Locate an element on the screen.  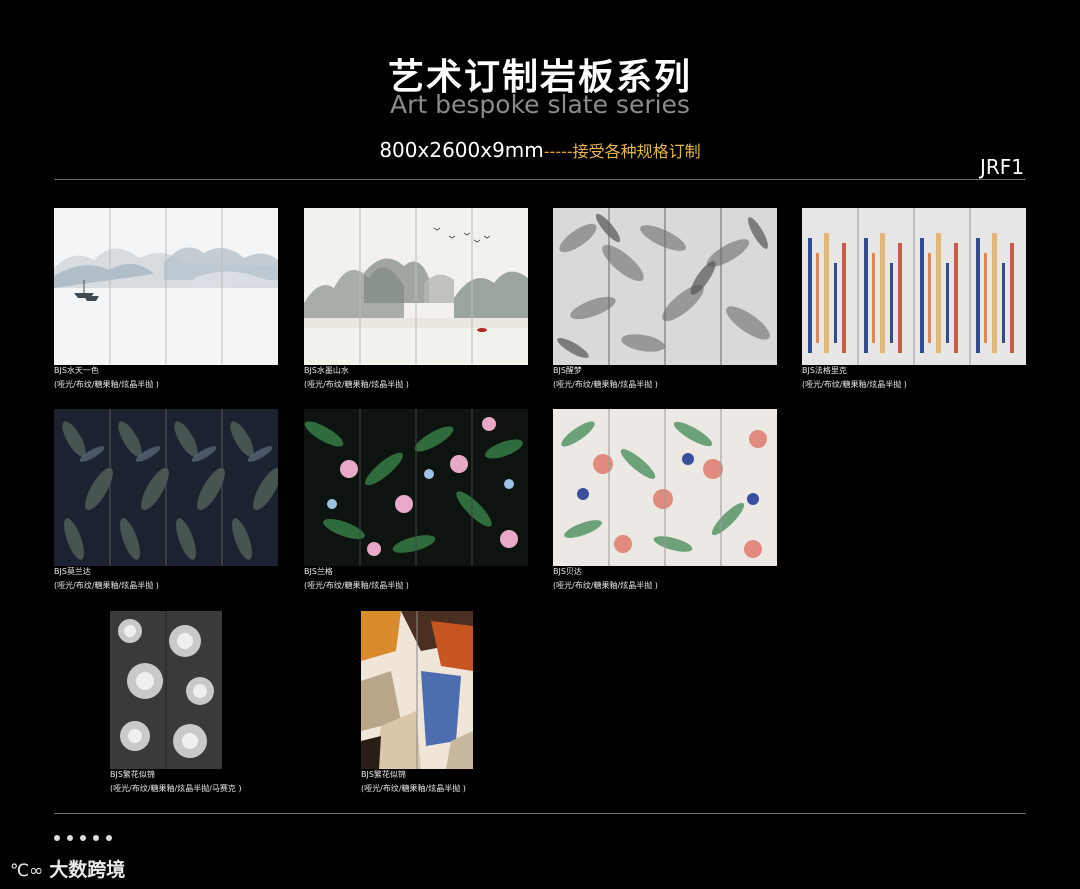
product-name: BJS兰格 is located at coordinates (318, 571).